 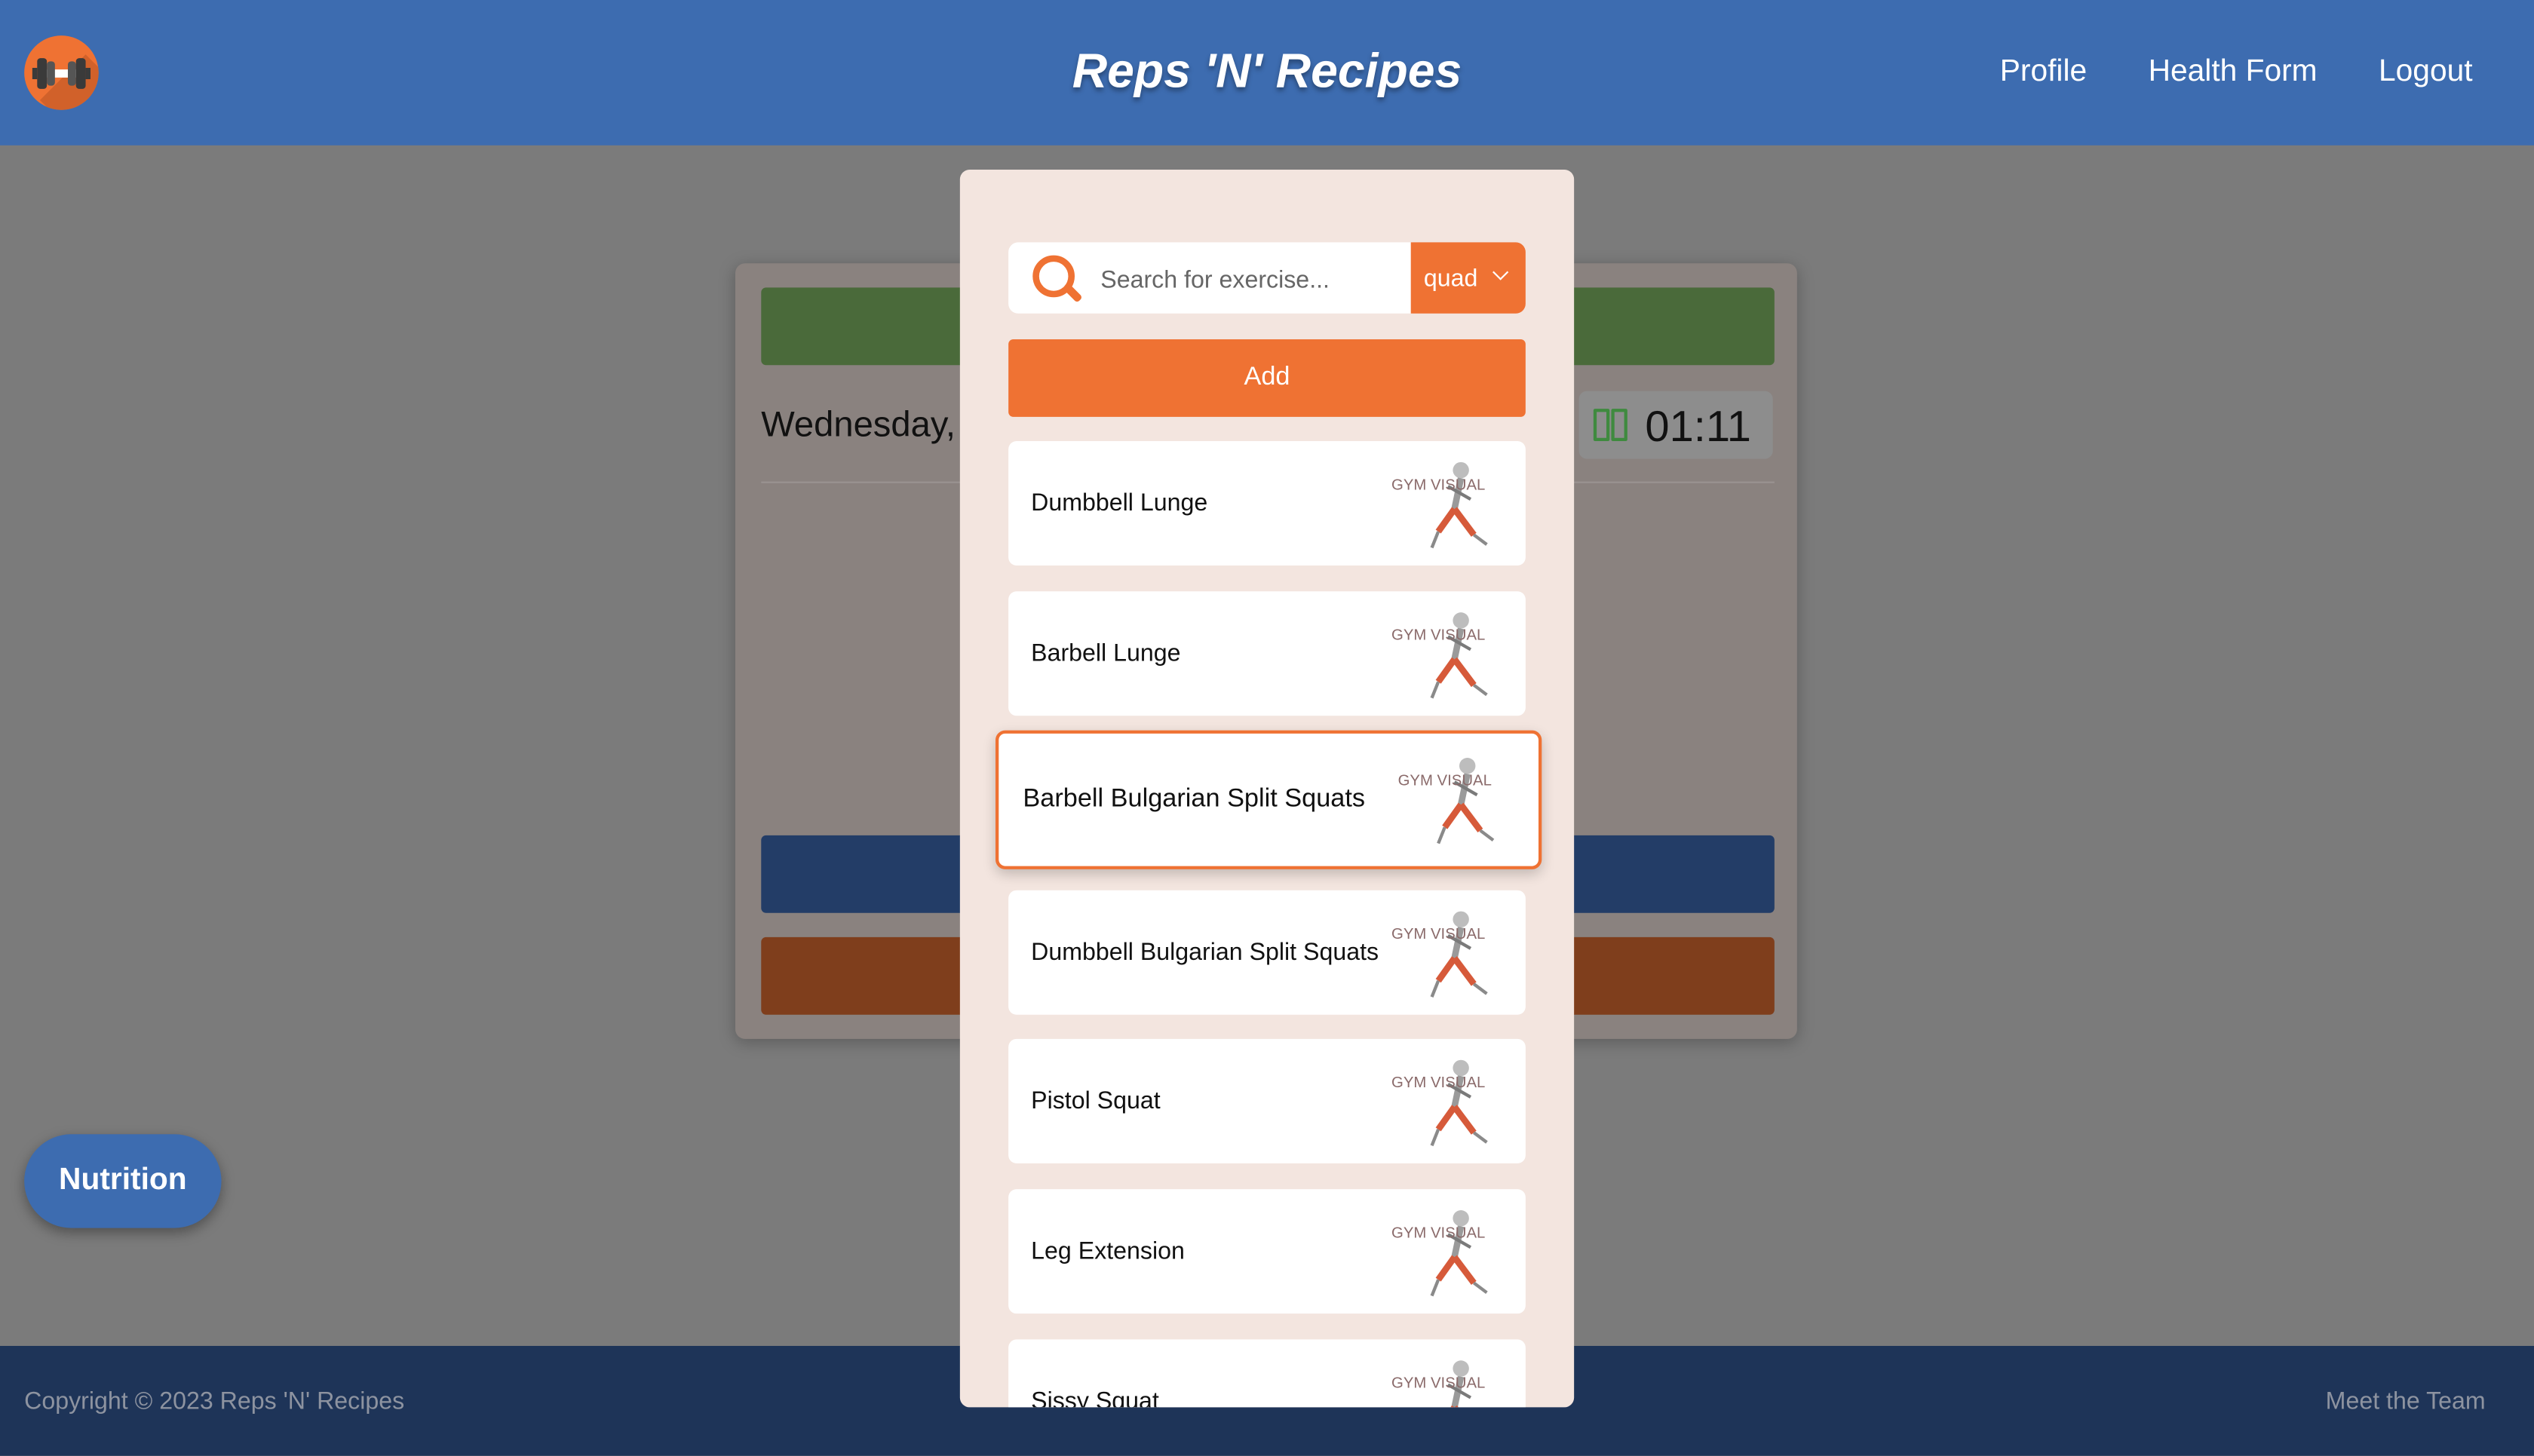 I want to click on nutrition-button: Nutrition, so click(x=123, y=1181).